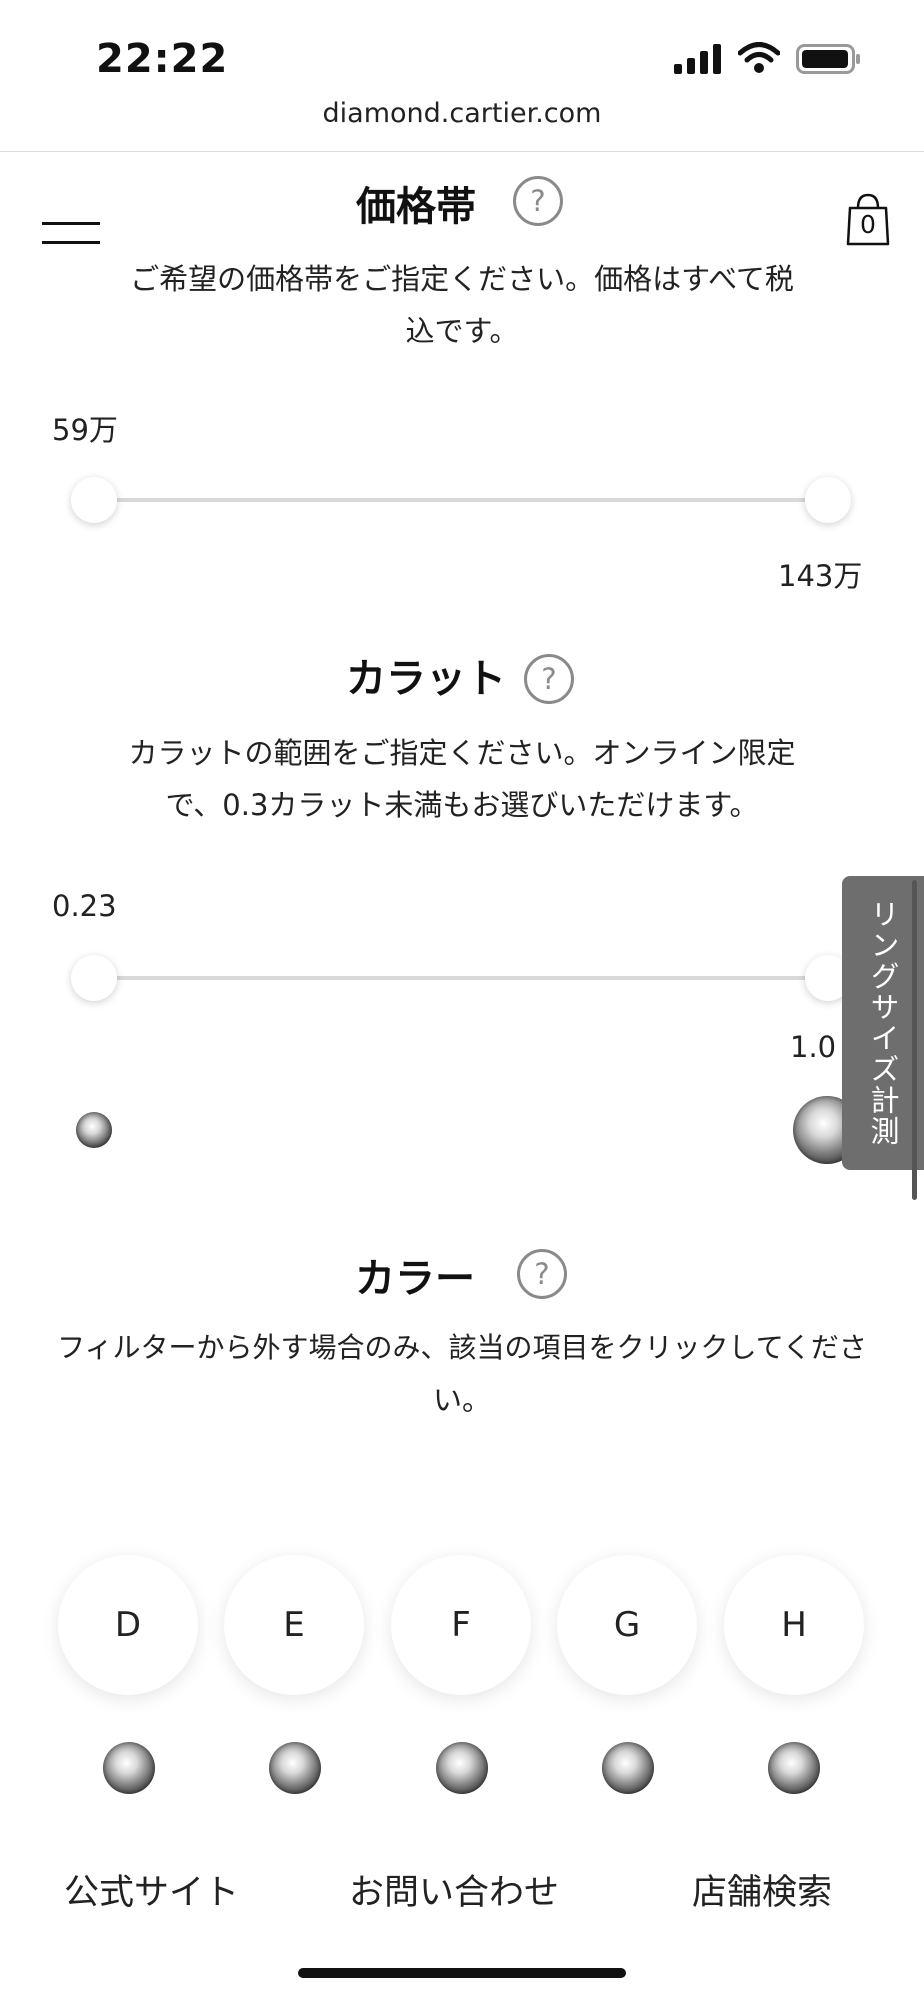  I want to click on wifi-icon, so click(759, 60).